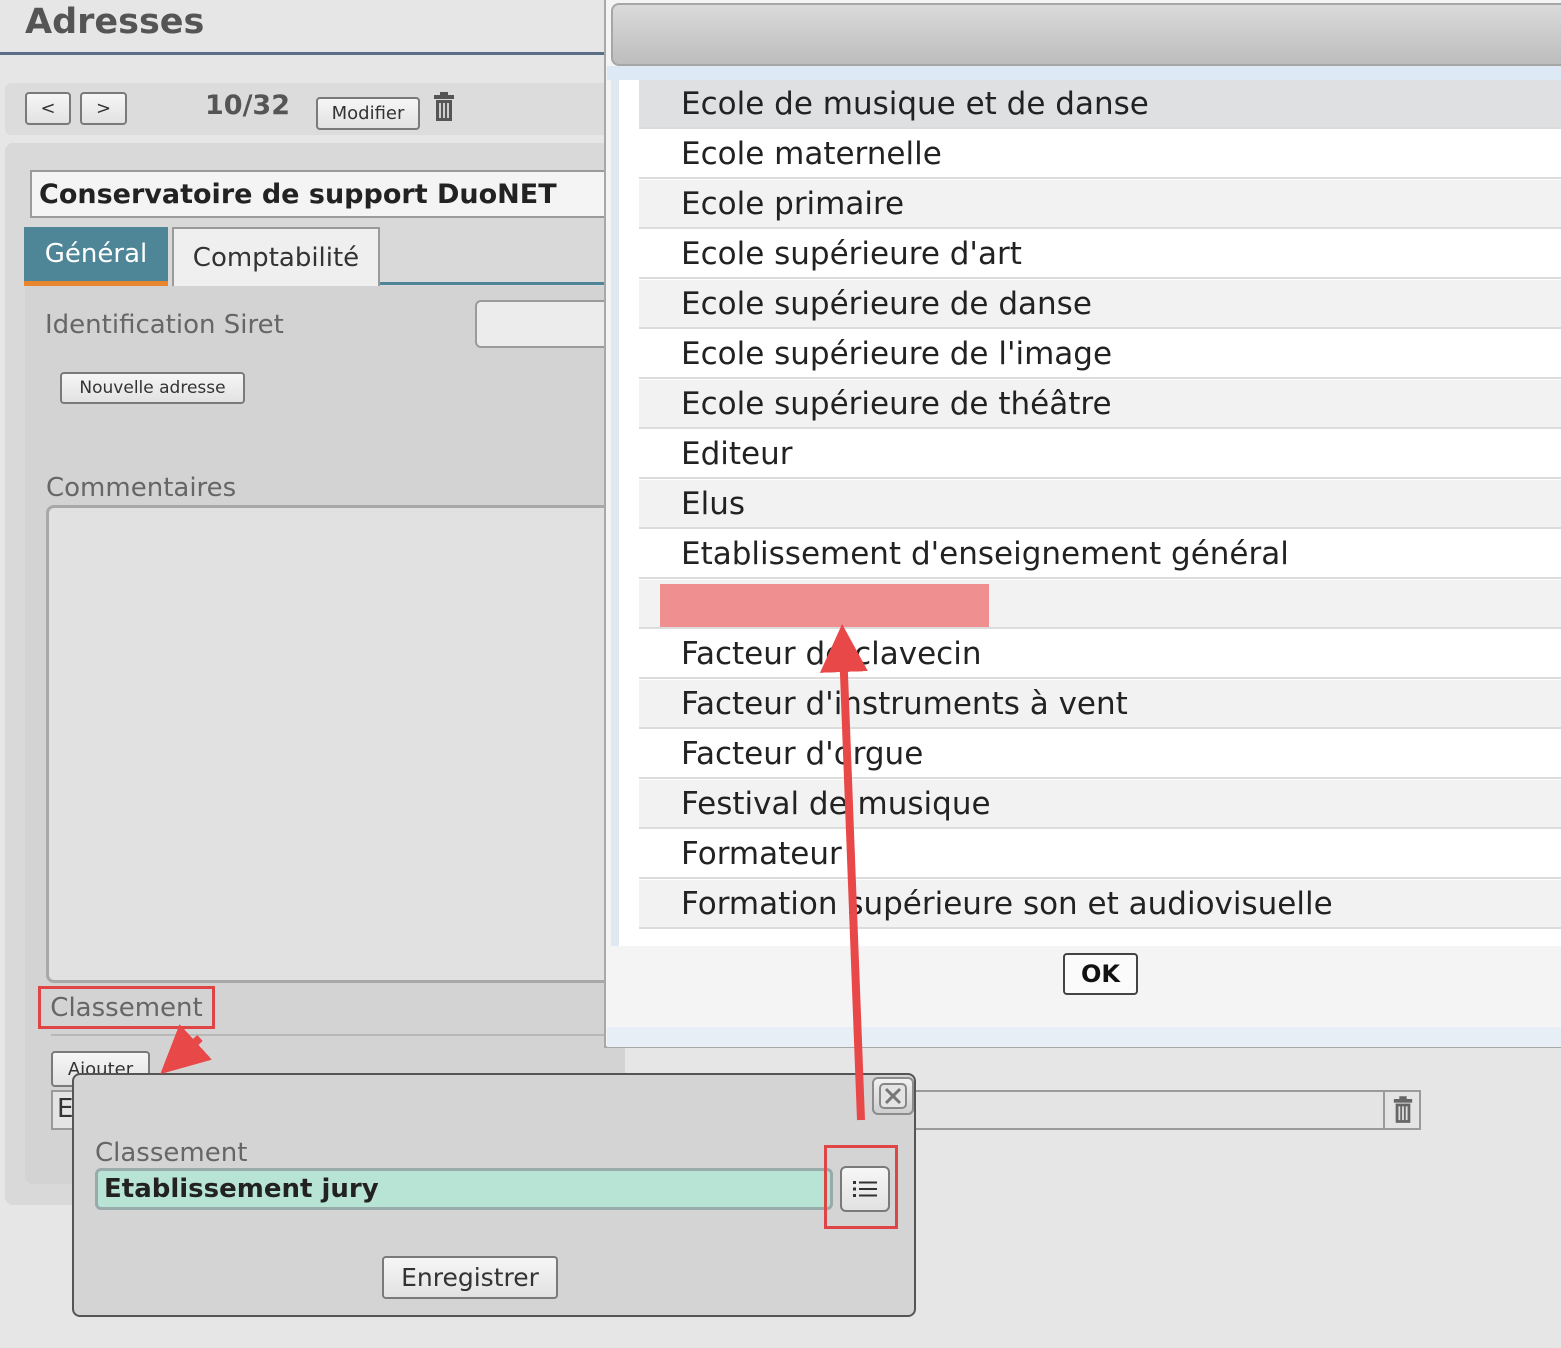  I want to click on delete-record-icon, so click(444, 107).